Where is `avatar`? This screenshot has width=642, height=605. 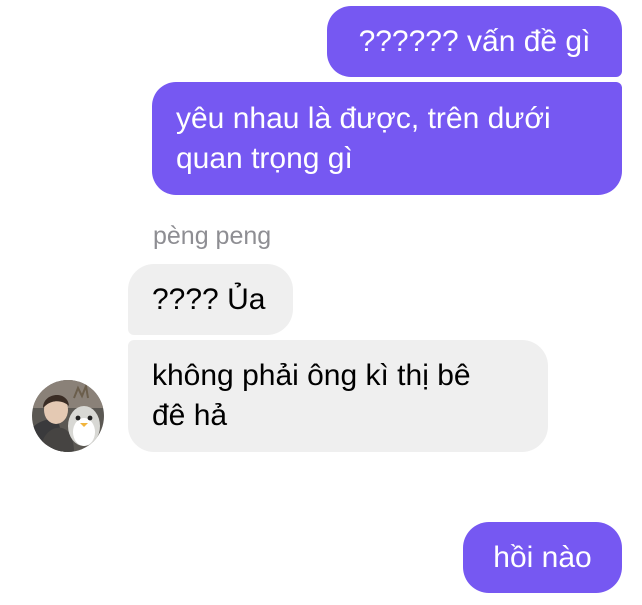 avatar is located at coordinates (68, 416).